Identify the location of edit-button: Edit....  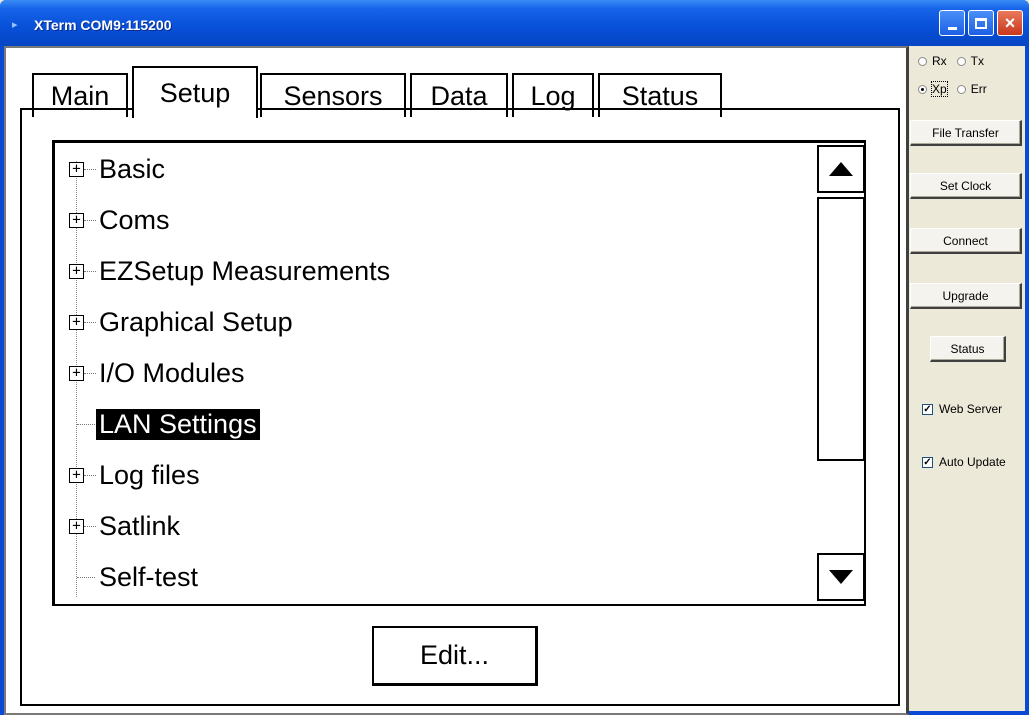
(455, 656).